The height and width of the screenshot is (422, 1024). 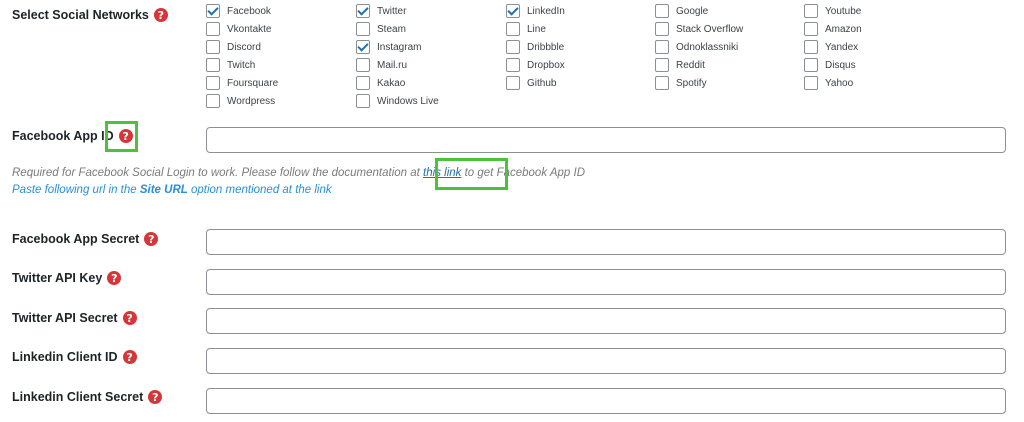 I want to click on documentation-link: this link, so click(x=442, y=173).